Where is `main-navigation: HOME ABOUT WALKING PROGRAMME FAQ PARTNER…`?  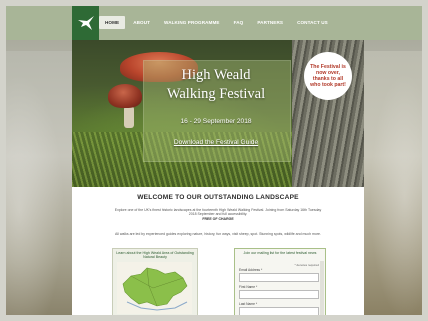
main-navigation: HOME ABOUT WALKING PROGRAMME FAQ PARTNER… is located at coordinates (216, 22).